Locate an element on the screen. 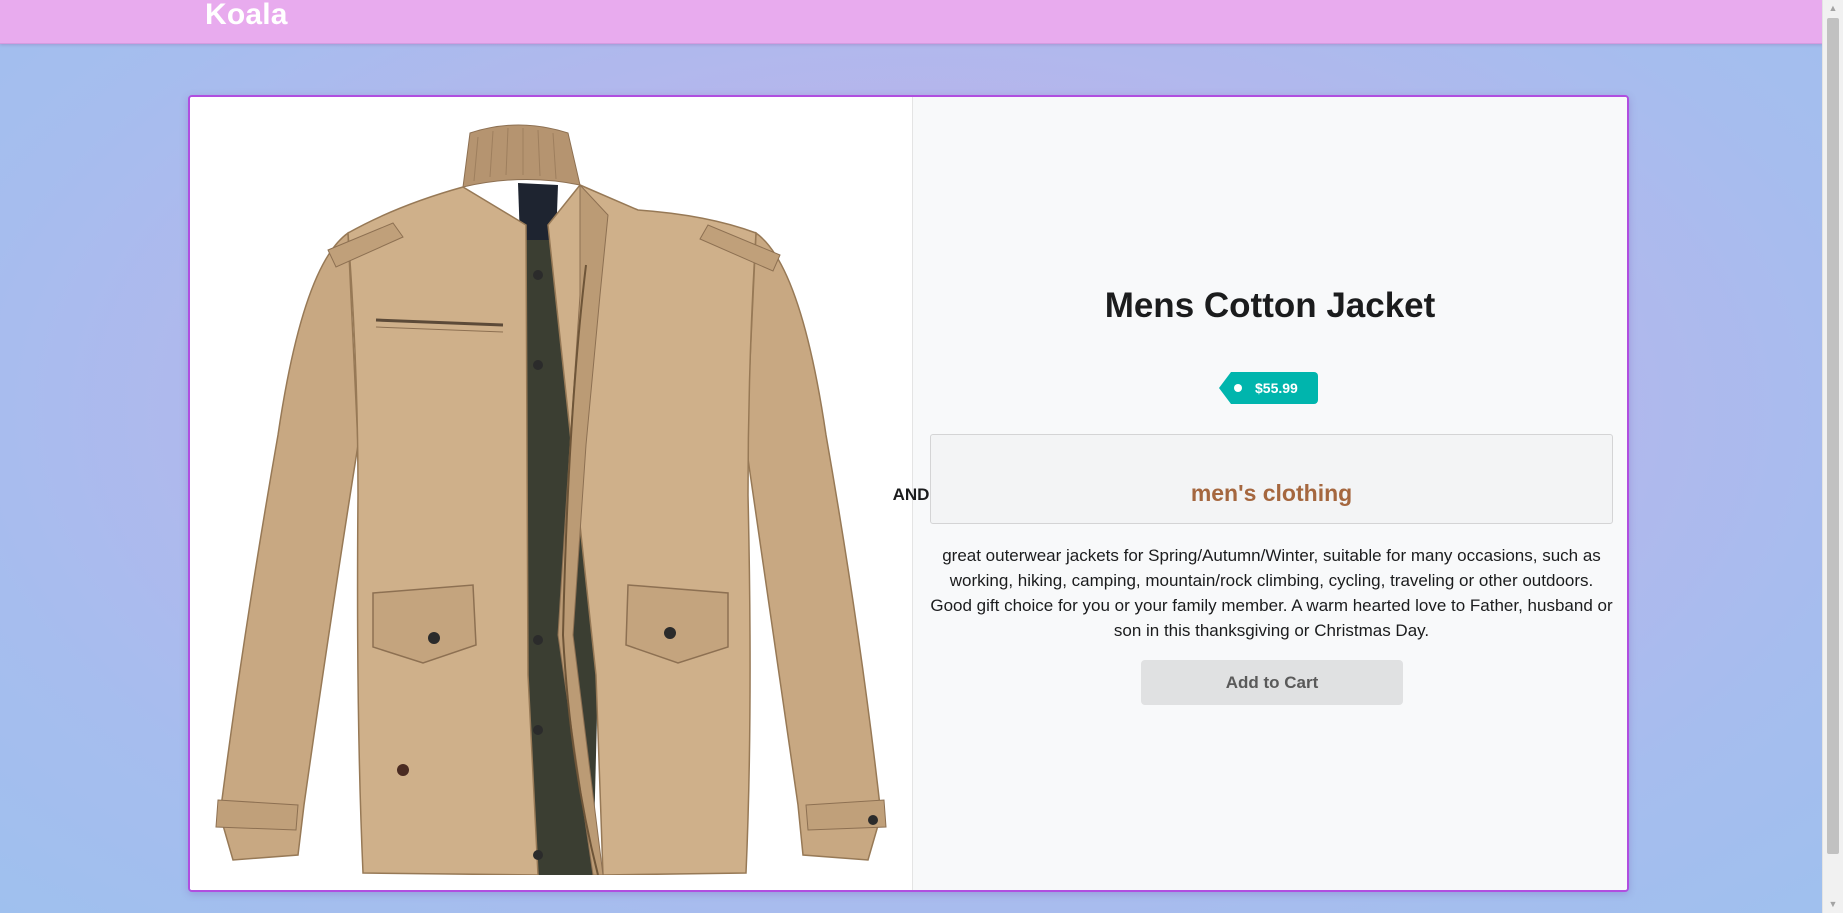  scroll-up-icon: ▲ is located at coordinates (1833, 8).